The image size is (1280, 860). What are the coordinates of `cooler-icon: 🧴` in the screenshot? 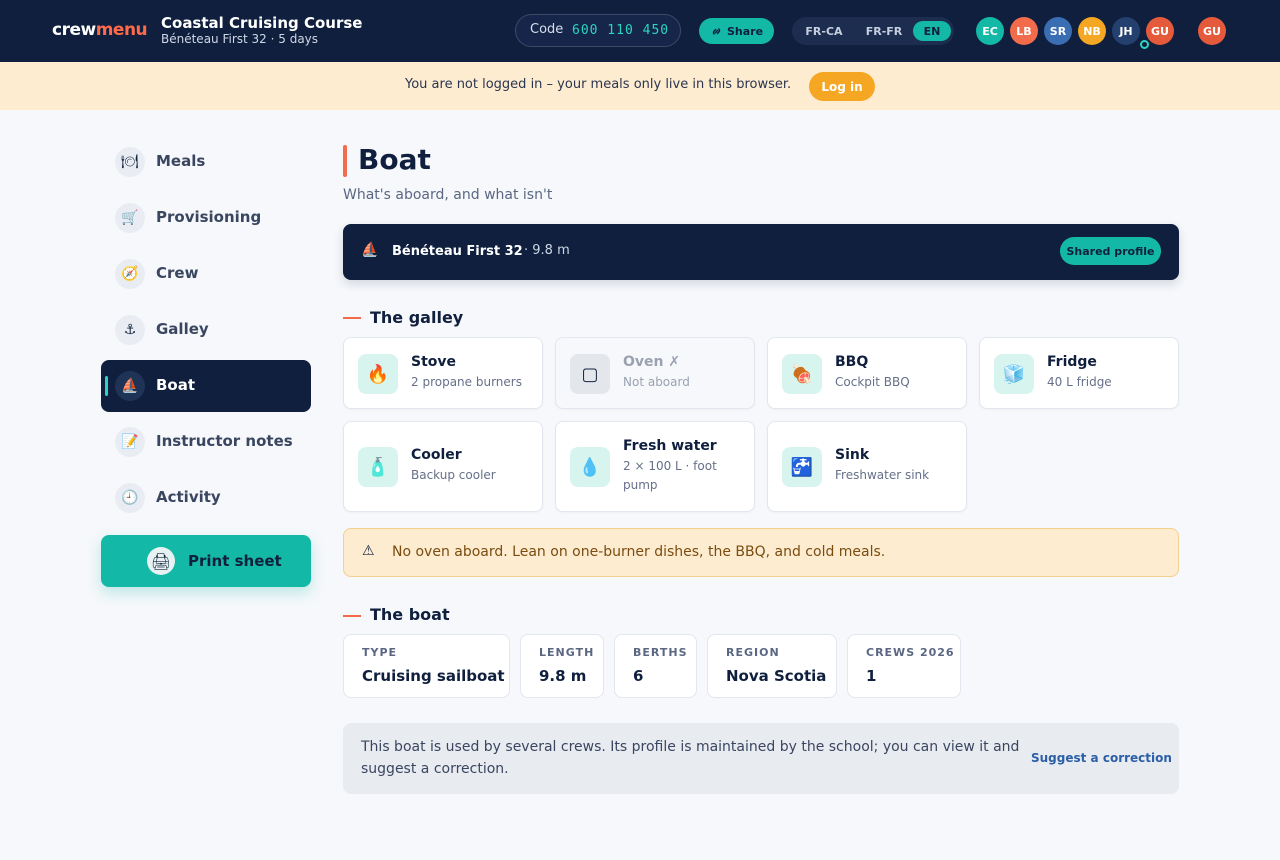 It's located at (378, 467).